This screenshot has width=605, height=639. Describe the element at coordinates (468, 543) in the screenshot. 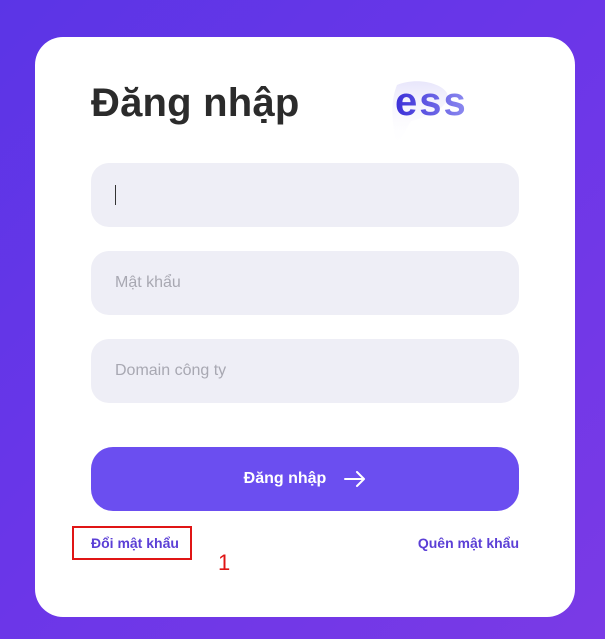

I see `forgot-password-link: Quên mật khẩu` at that location.